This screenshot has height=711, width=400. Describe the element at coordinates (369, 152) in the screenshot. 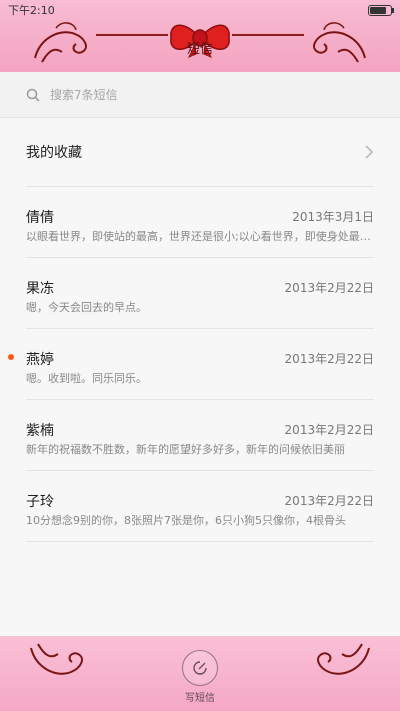

I see `chevron-right-icon` at that location.